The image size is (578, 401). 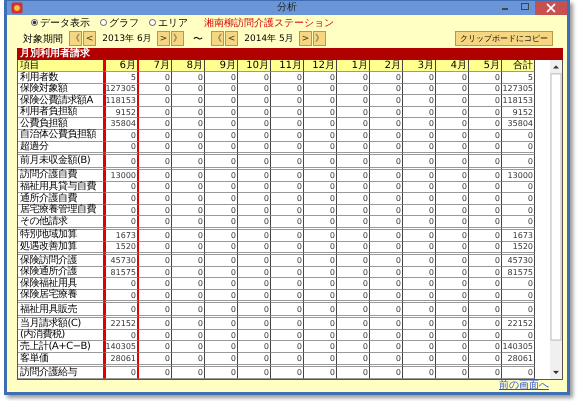 I want to click on column-header: 2月, so click(x=386, y=66).